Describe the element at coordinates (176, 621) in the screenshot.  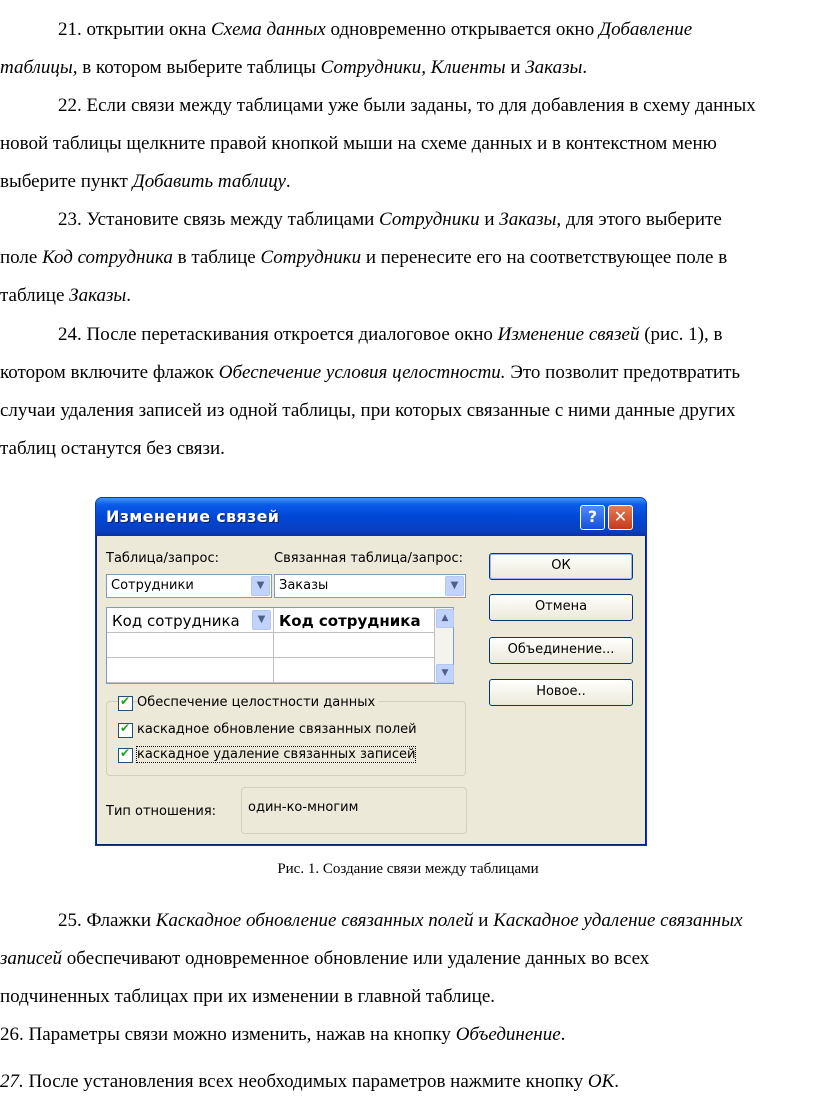
I see `field-left: Код сотрудника` at that location.